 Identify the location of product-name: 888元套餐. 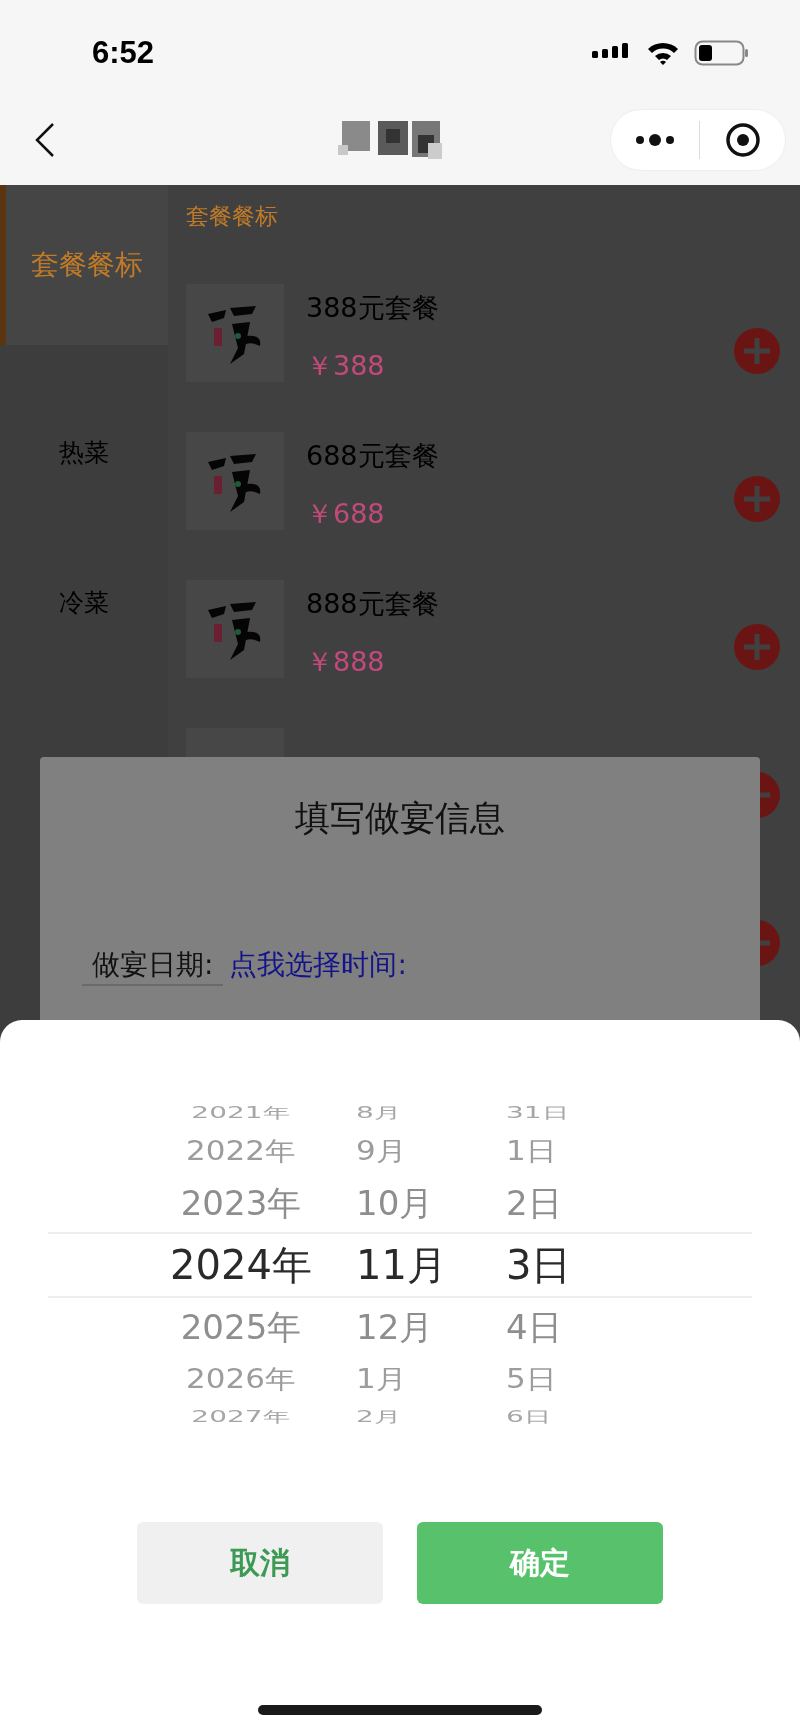
(373, 604).